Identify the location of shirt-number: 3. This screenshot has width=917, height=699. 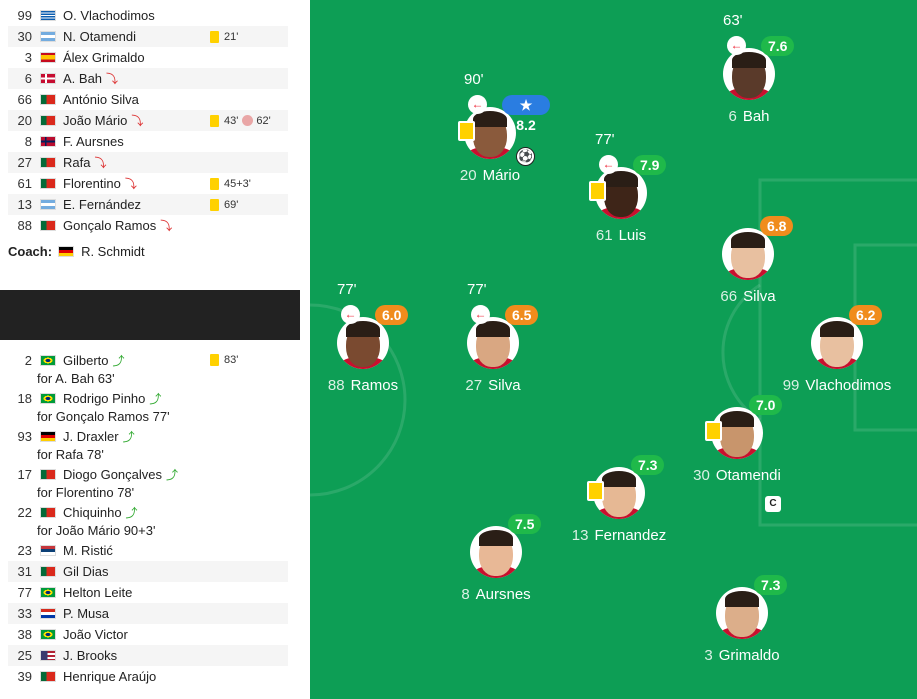
(28, 57).